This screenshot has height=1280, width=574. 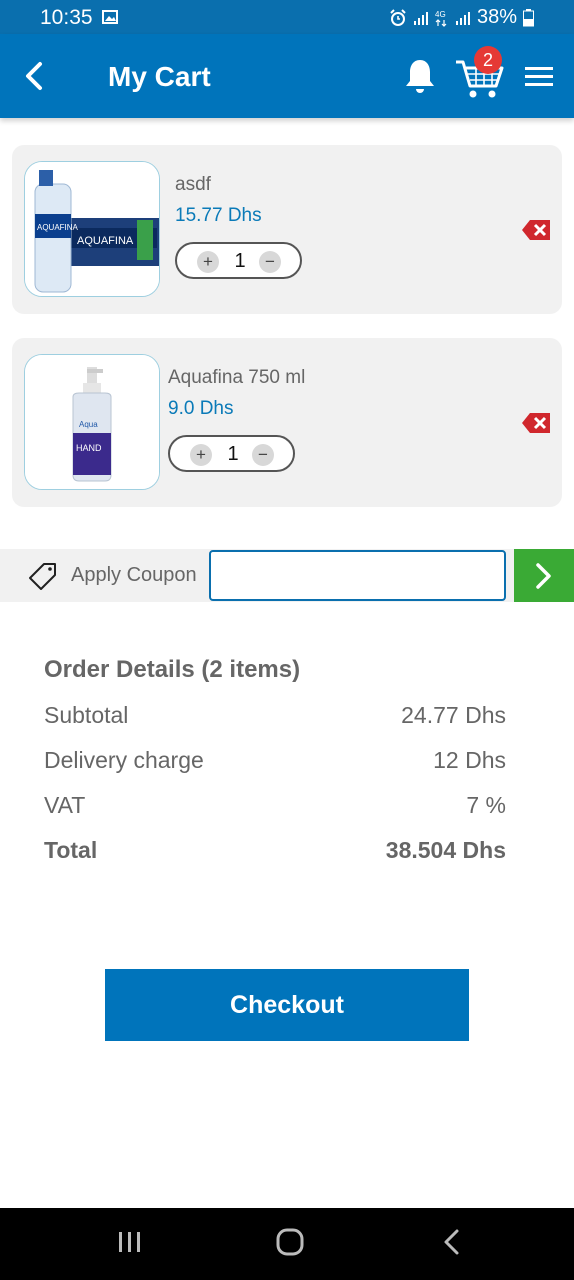 What do you see at coordinates (287, 229) in the screenshot?
I see `cart-item: AQUAFINA AQUAFINA asdf 15.77 Dhs + 1 −` at bounding box center [287, 229].